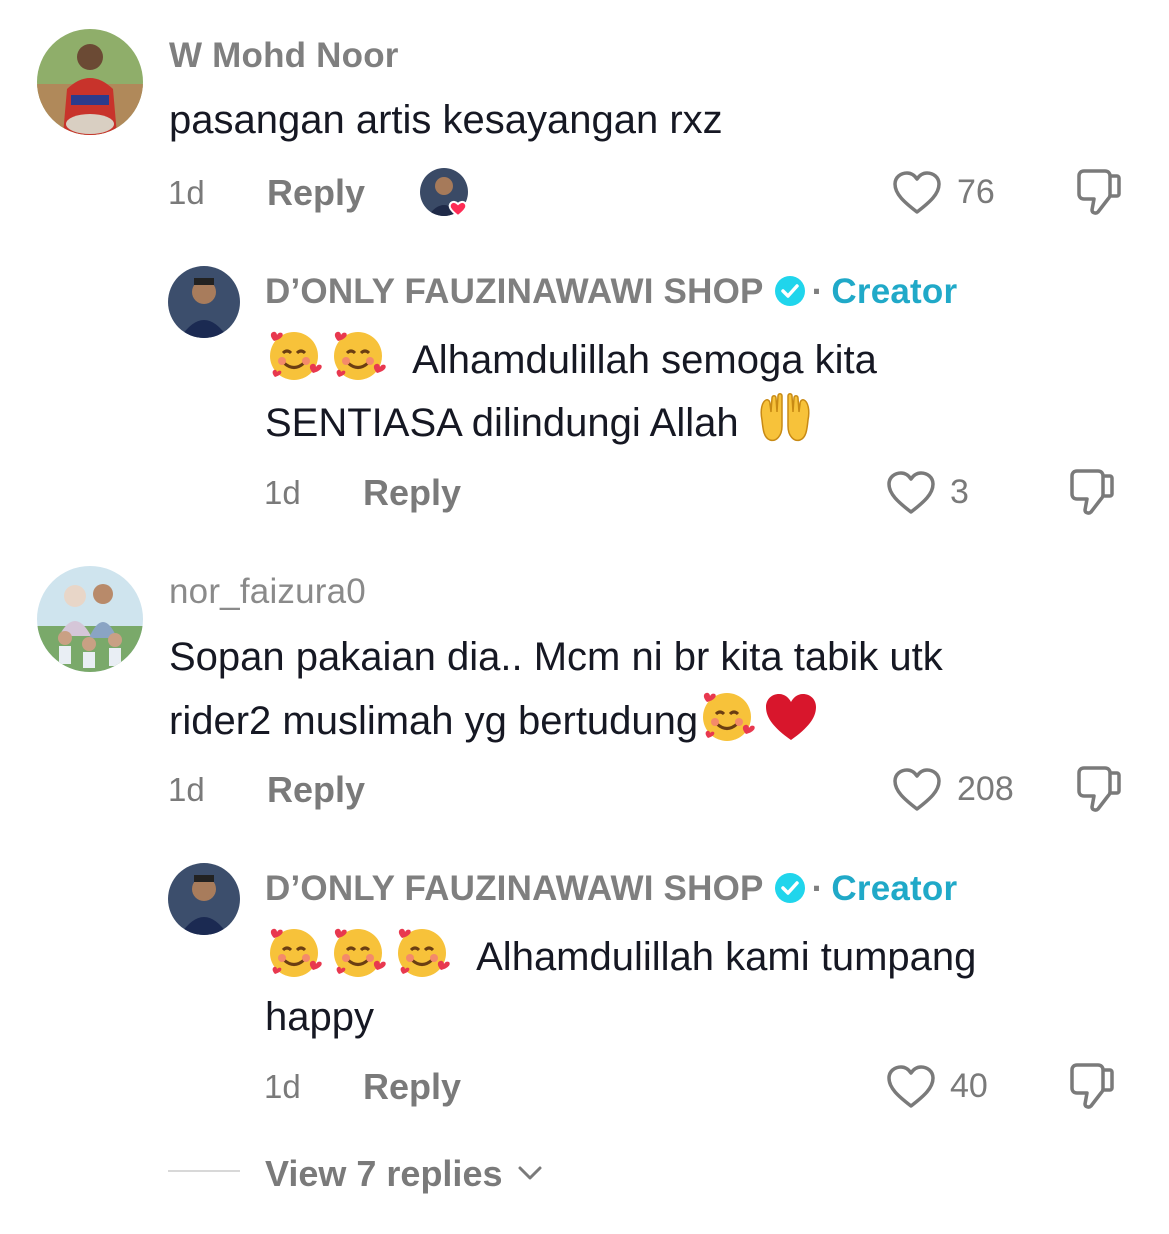  I want to click on reply-text-line1: Alhamdulillah kami tumpang, so click(620, 956).